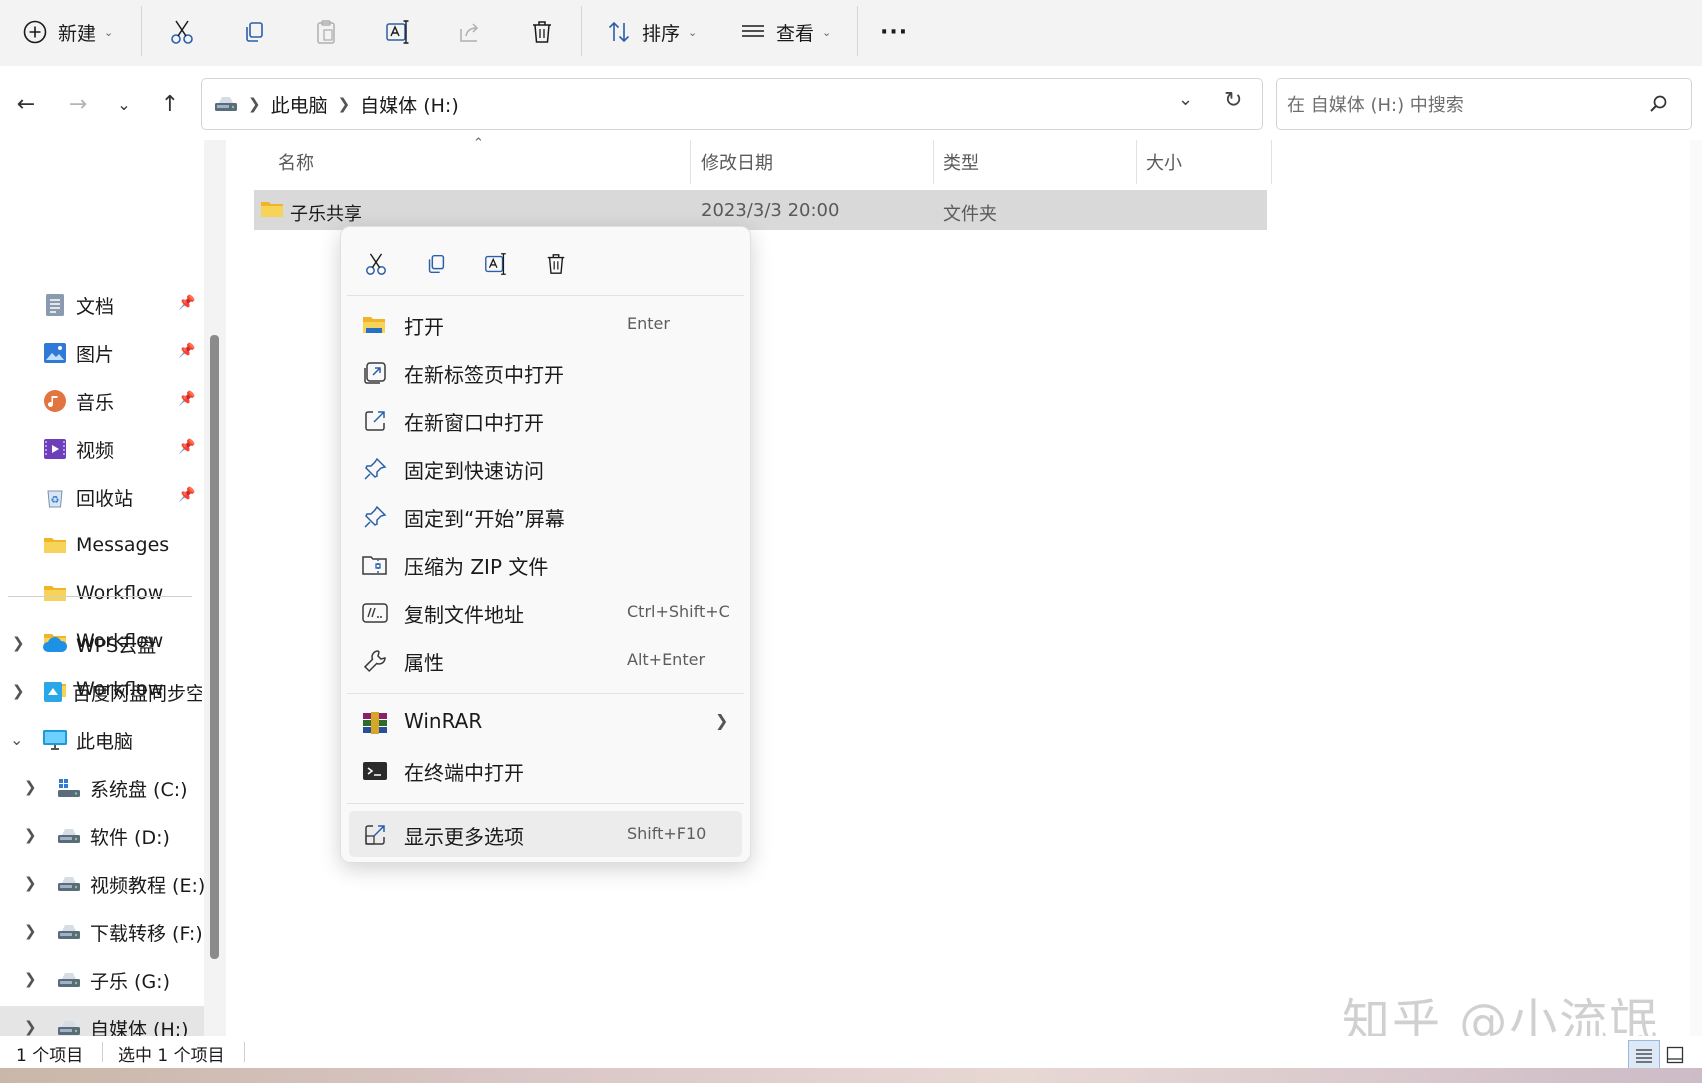 The width and height of the screenshot is (1702, 1083). Describe the element at coordinates (785, 32) in the screenshot. I see `view-button: 查看 ⌄` at that location.